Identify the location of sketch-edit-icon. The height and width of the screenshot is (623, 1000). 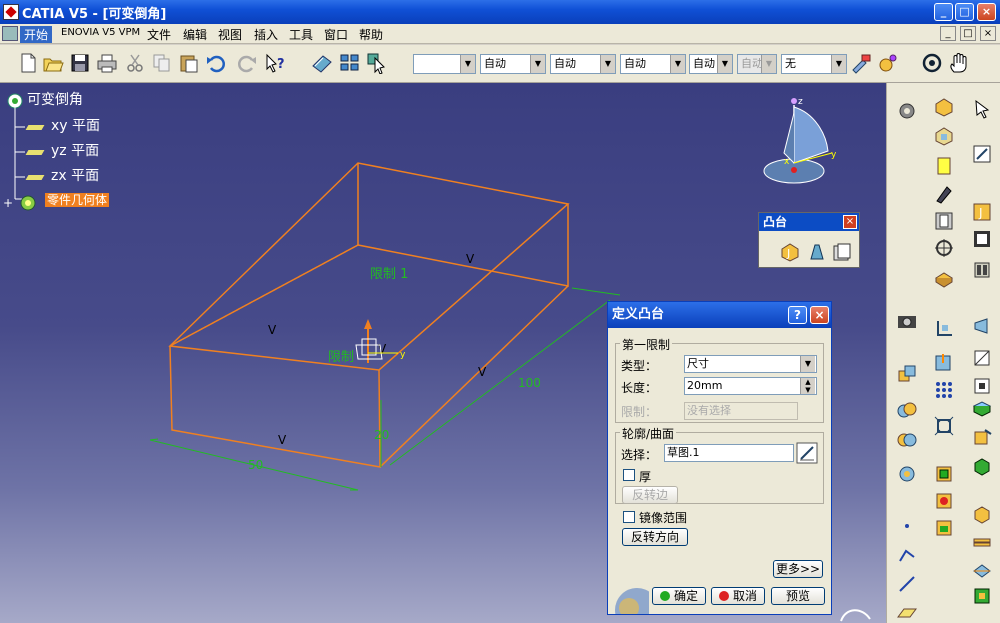
(807, 453).